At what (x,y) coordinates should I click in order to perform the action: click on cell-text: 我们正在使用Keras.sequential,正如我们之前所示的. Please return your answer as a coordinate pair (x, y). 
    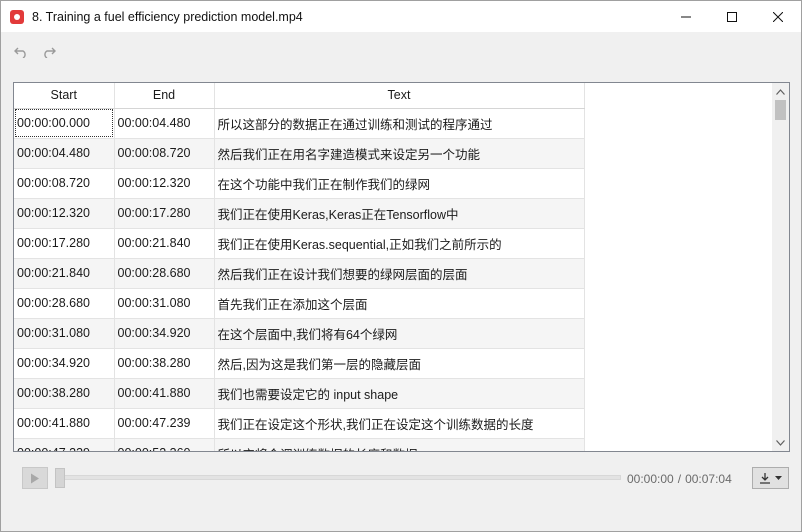
    Looking at the image, I should click on (399, 243).